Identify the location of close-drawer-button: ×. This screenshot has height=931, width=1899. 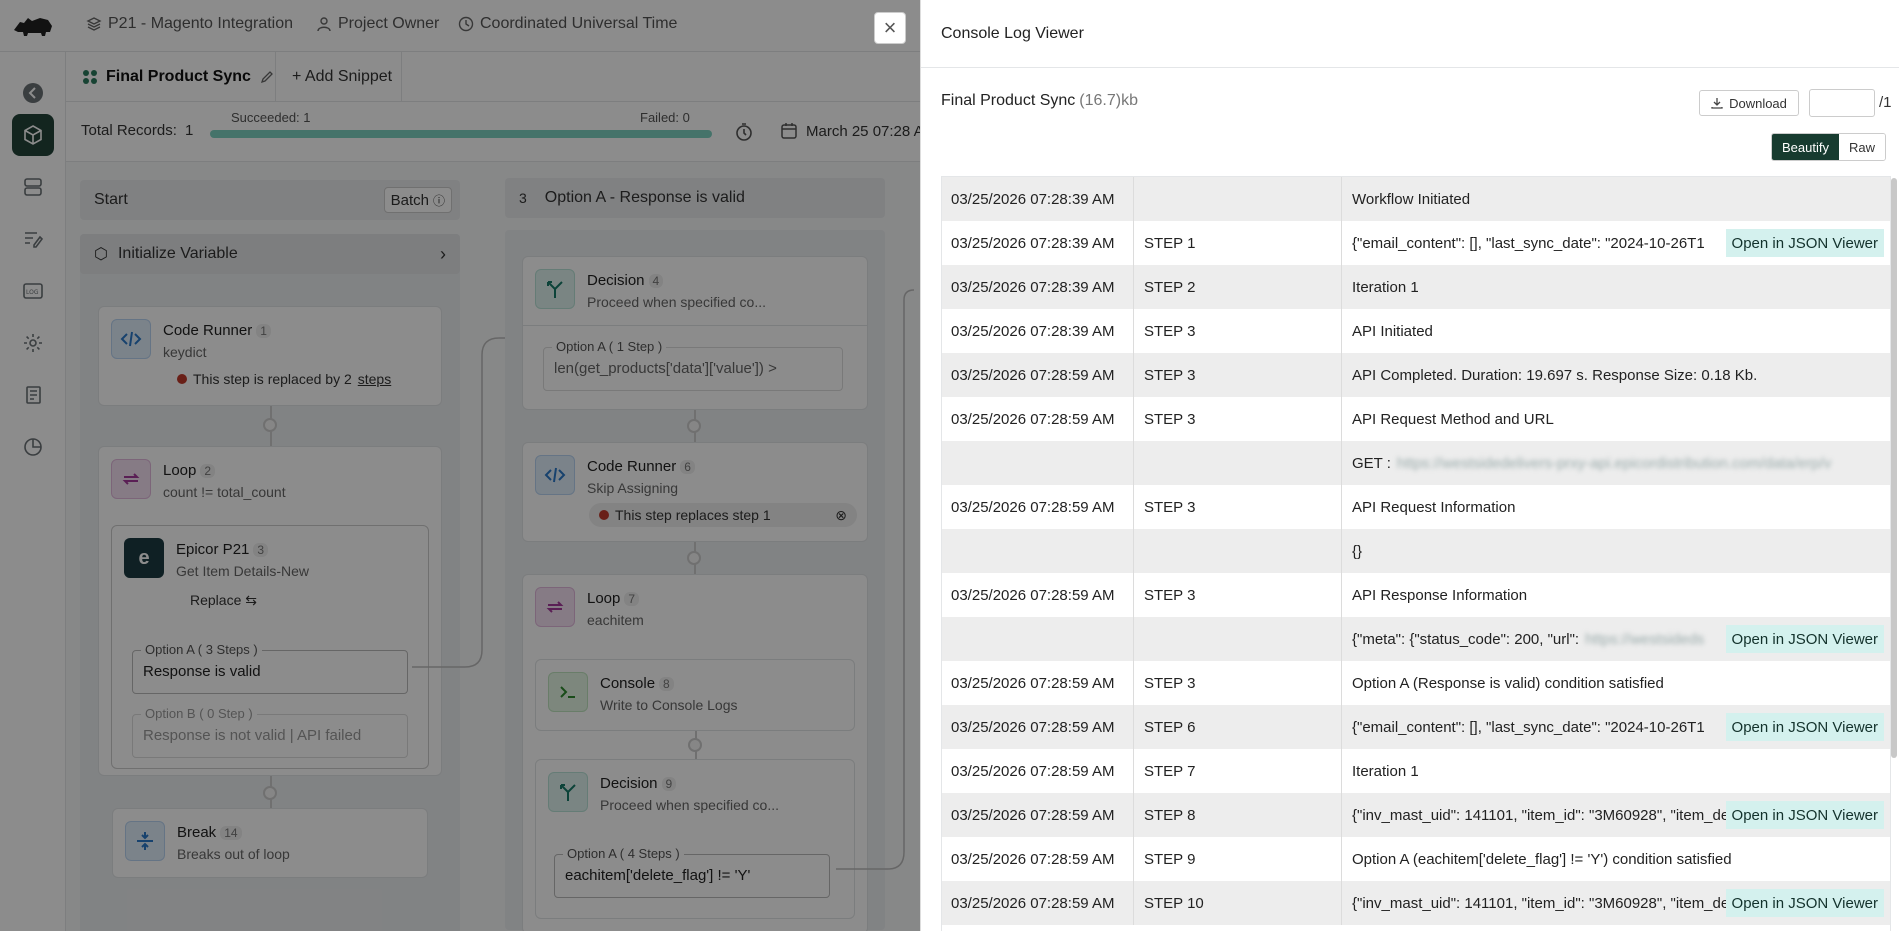
(890, 28).